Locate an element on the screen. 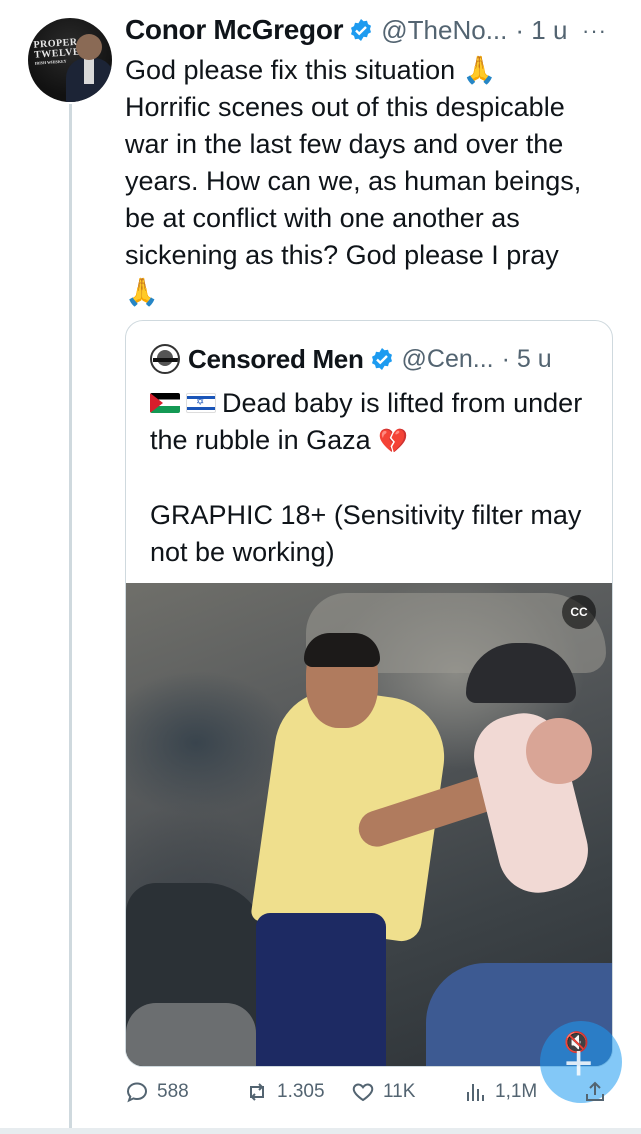 The height and width of the screenshot is (1134, 641). tweet-header: Conor McGregor @TheNo... · 1 u is located at coordinates (346, 30).